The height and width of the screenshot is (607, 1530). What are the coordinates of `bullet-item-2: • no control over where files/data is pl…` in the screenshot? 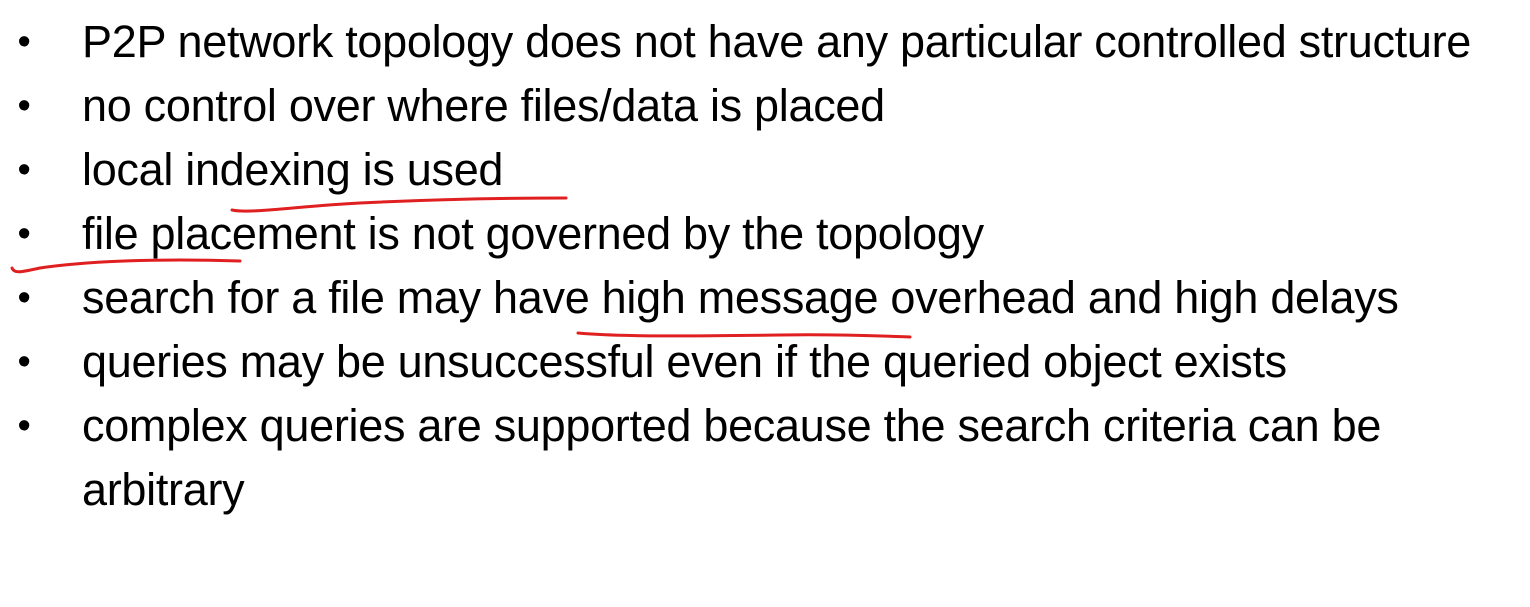 It's located at (756, 106).